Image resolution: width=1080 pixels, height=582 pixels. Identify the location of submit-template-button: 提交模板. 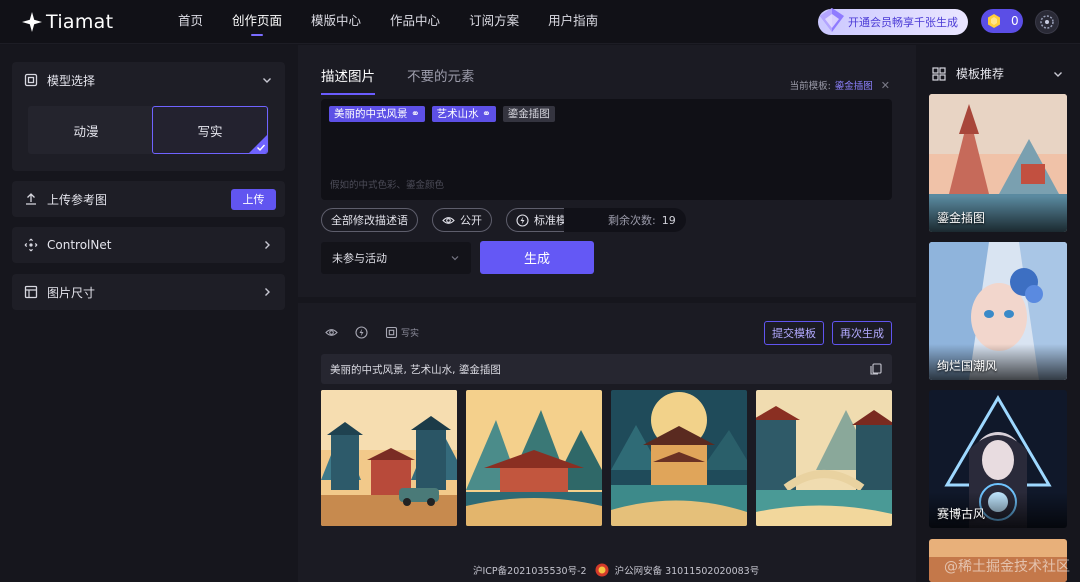
(794, 333).